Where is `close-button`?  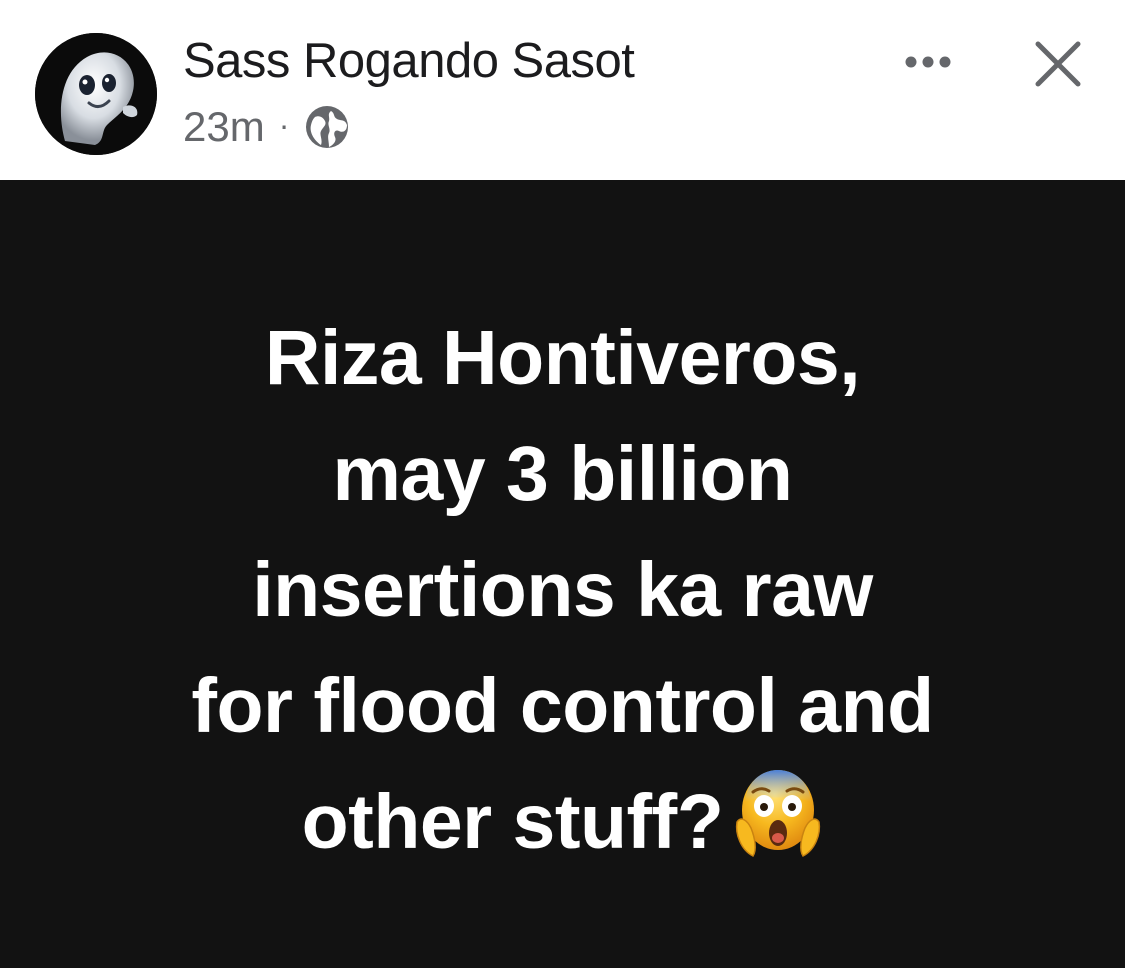
close-button is located at coordinates (1058, 64).